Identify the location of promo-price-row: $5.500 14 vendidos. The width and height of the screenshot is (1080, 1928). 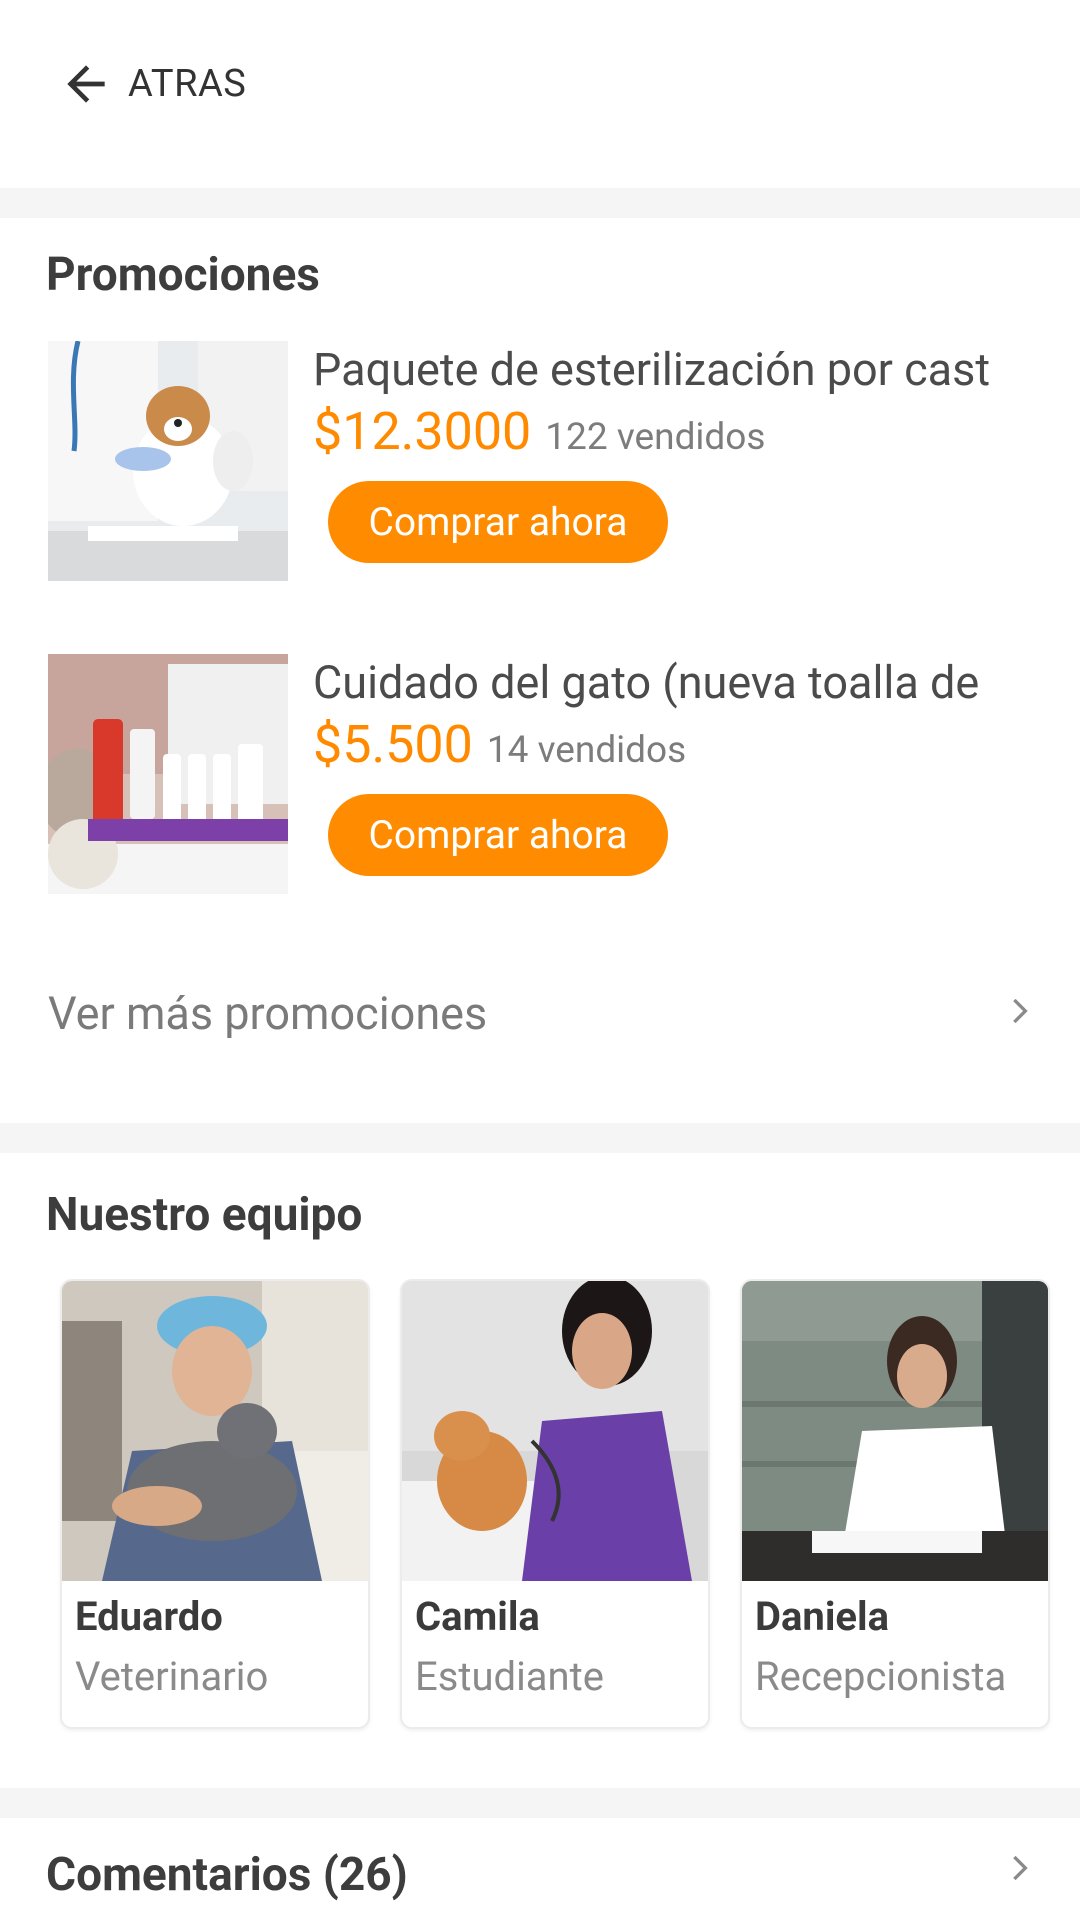
(499, 744).